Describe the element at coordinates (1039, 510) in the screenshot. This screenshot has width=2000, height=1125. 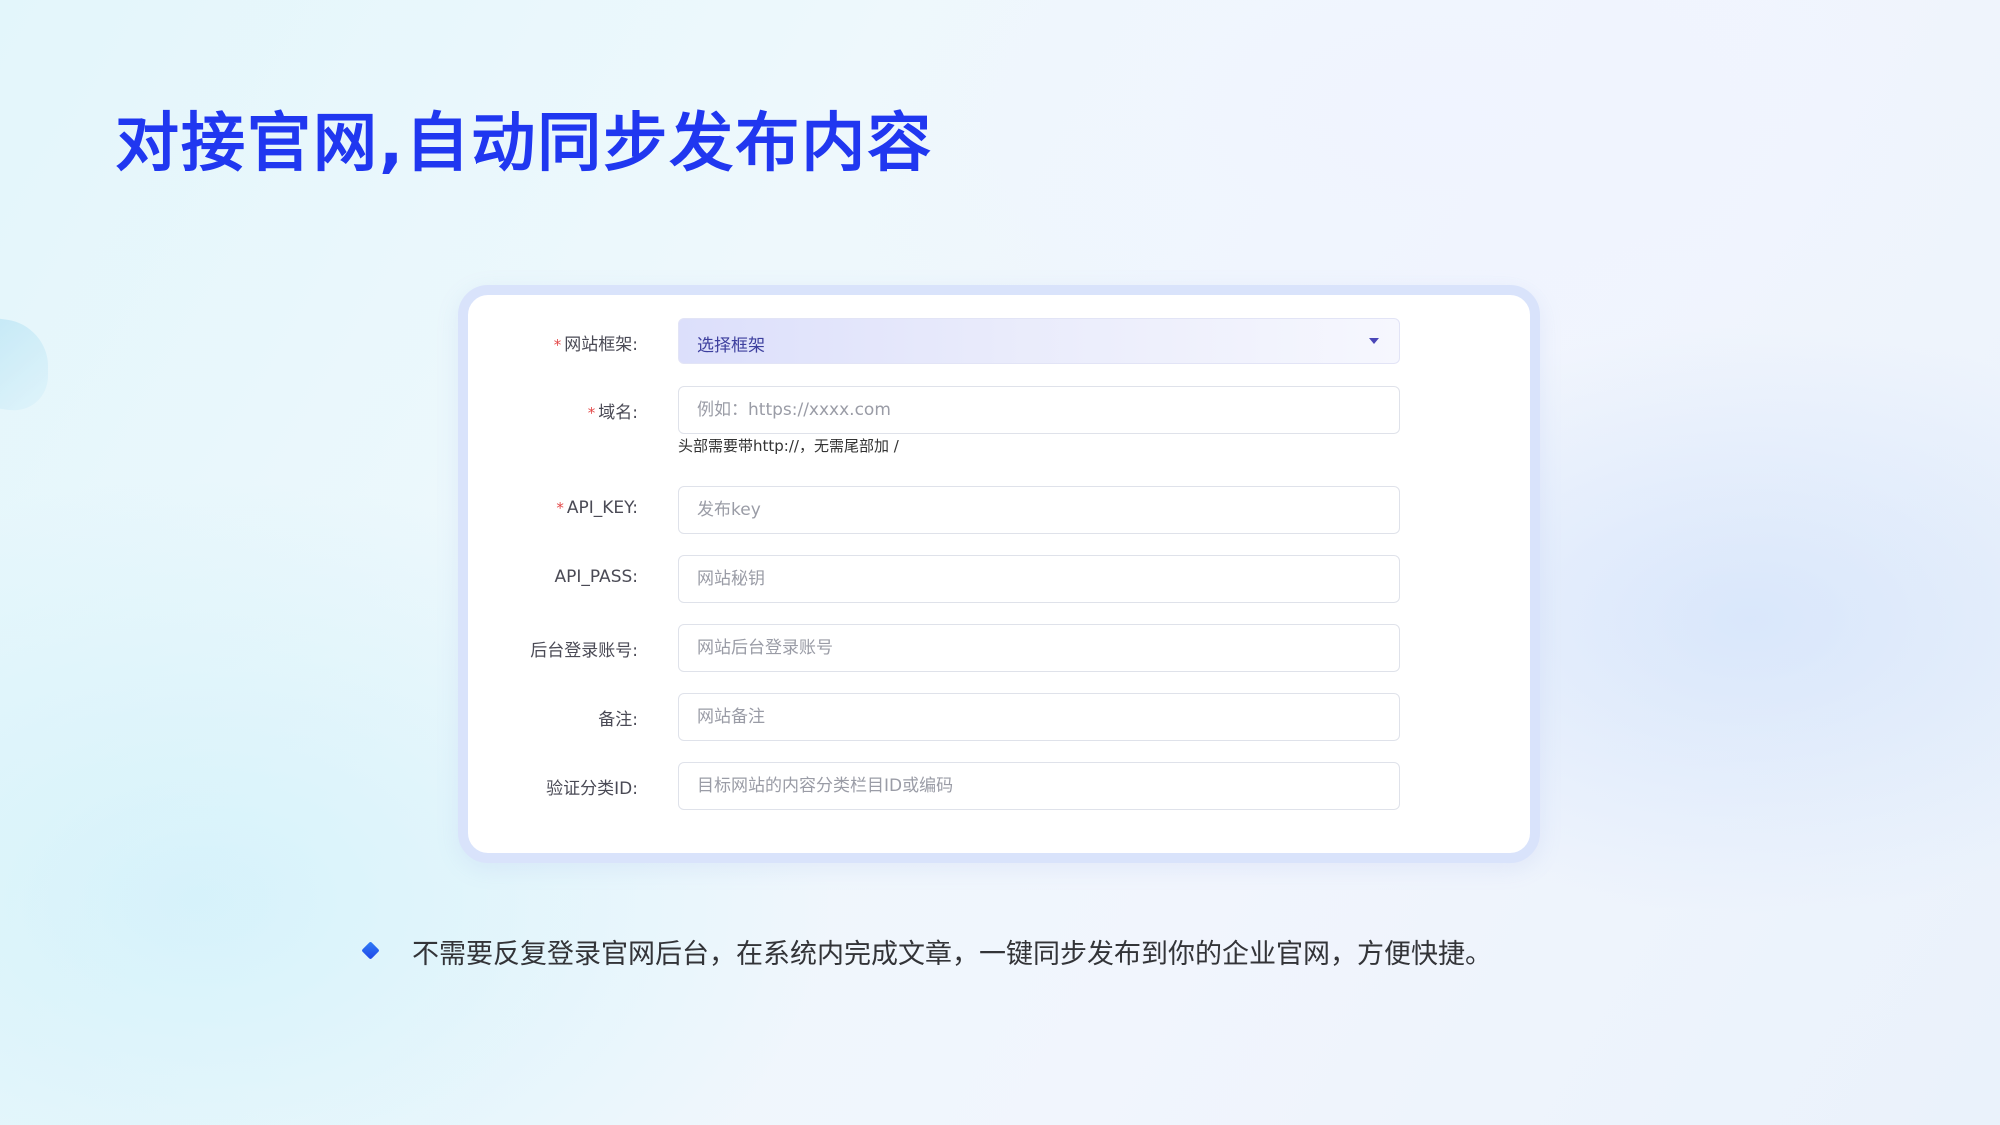
I see `api-key-input` at that location.